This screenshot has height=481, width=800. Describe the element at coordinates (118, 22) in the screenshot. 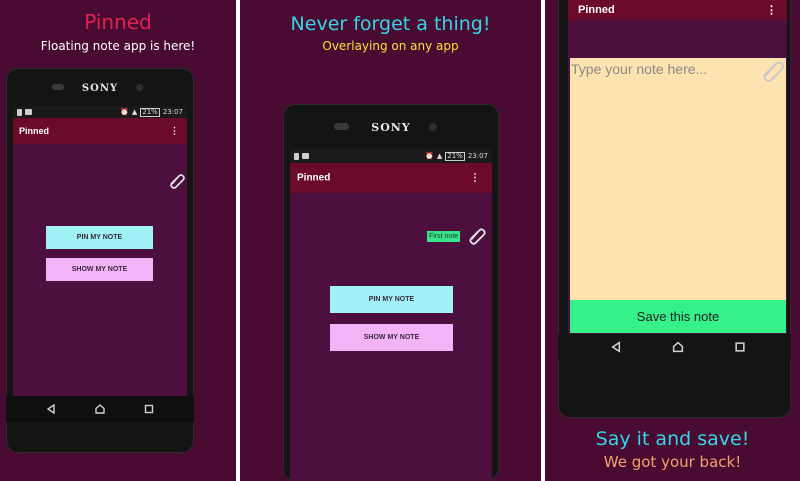

I see `panel-headline: Pinned` at that location.